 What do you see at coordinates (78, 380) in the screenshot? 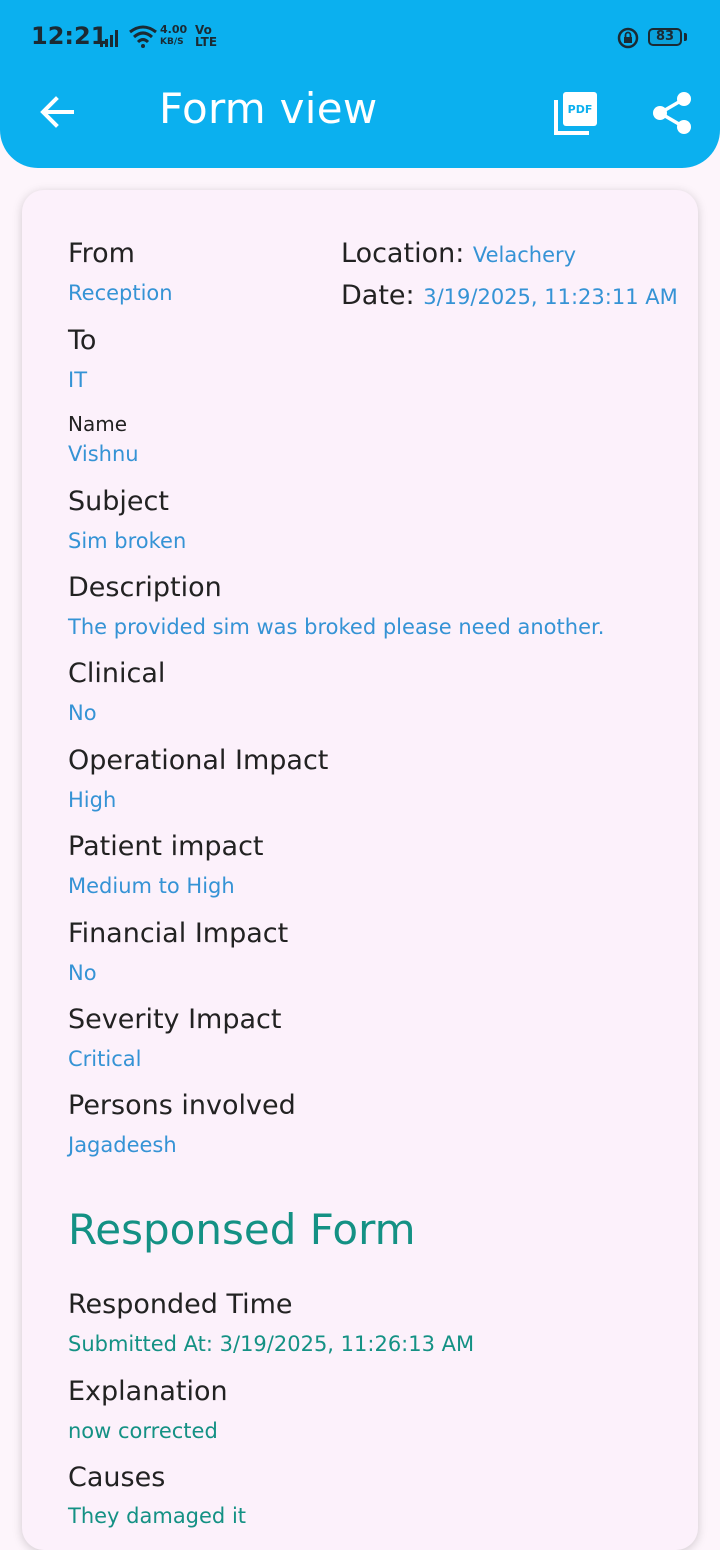
I see `to-value: IT` at bounding box center [78, 380].